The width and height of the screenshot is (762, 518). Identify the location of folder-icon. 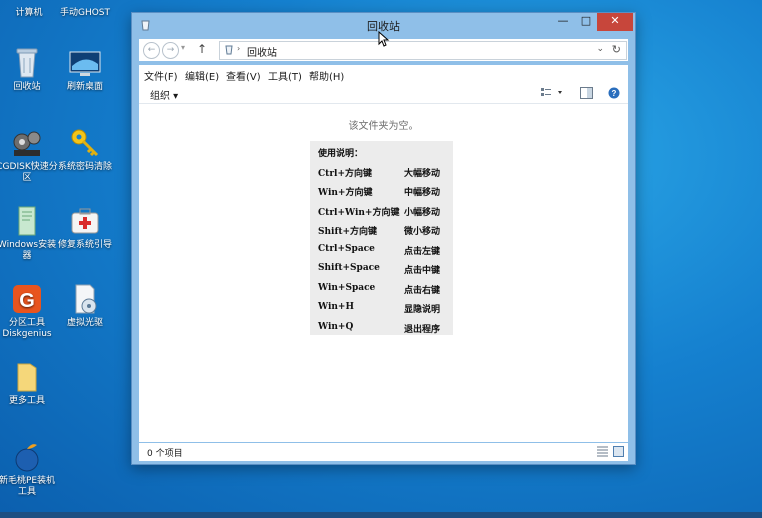
(27, 377).